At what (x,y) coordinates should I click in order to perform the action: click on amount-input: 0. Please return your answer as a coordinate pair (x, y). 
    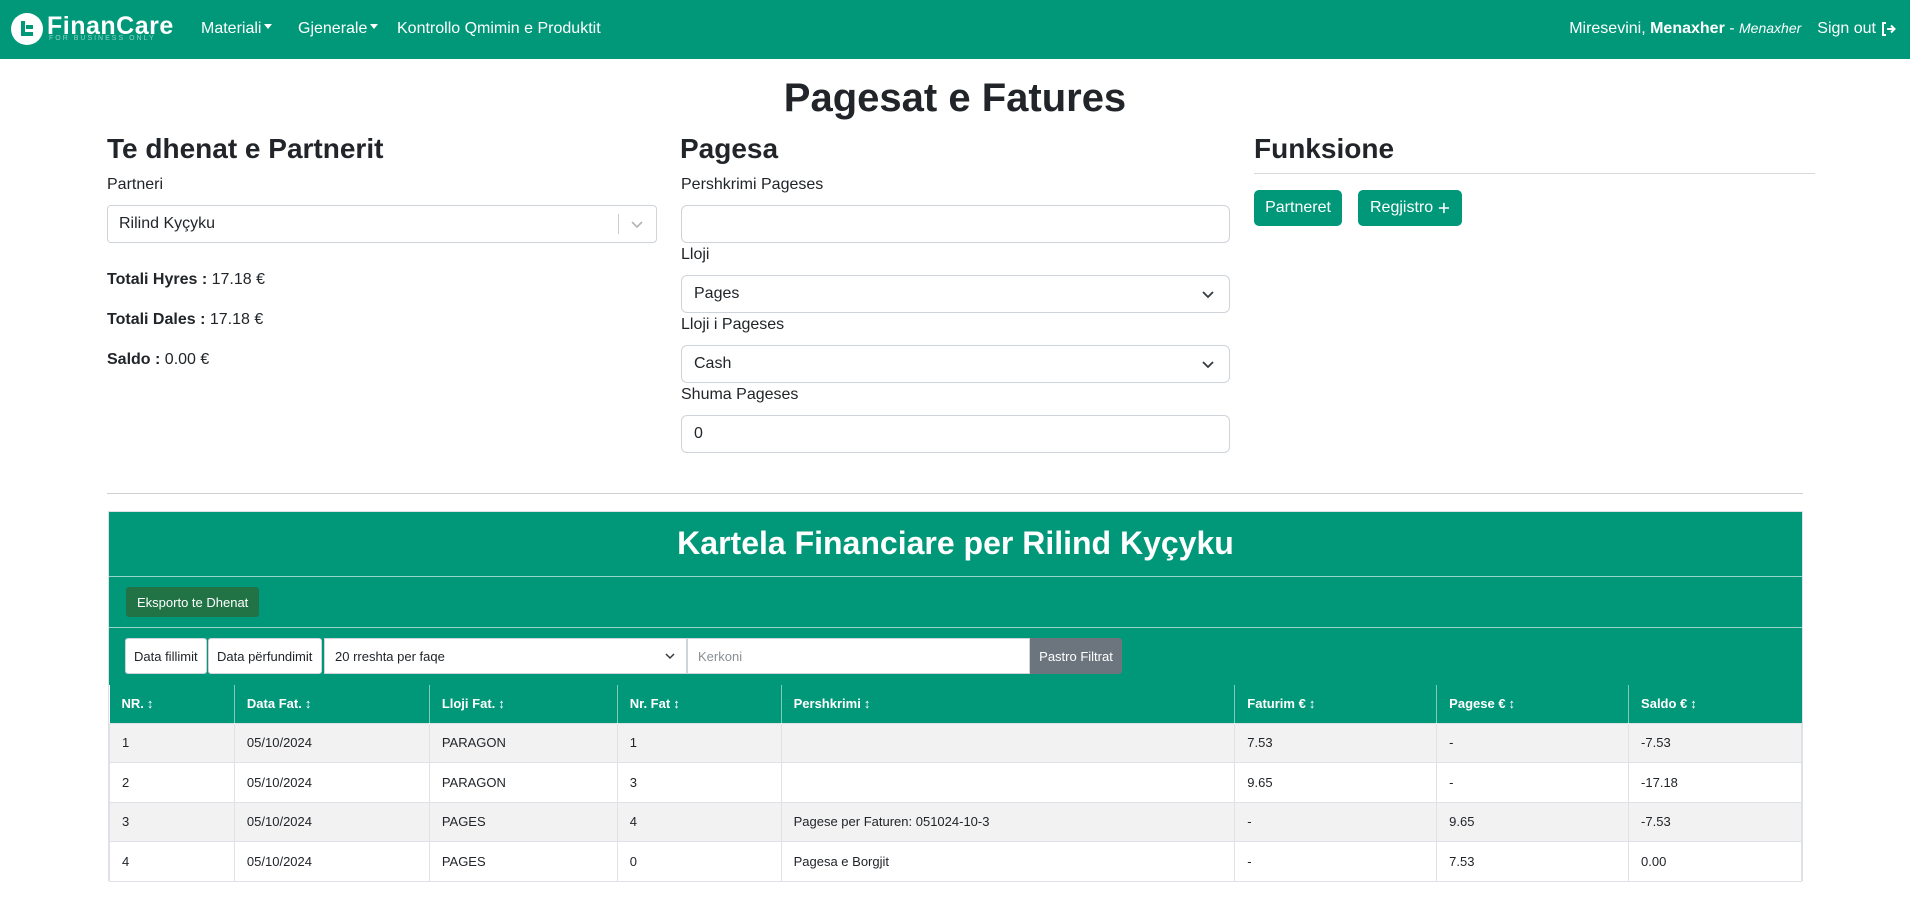
    Looking at the image, I should click on (955, 434).